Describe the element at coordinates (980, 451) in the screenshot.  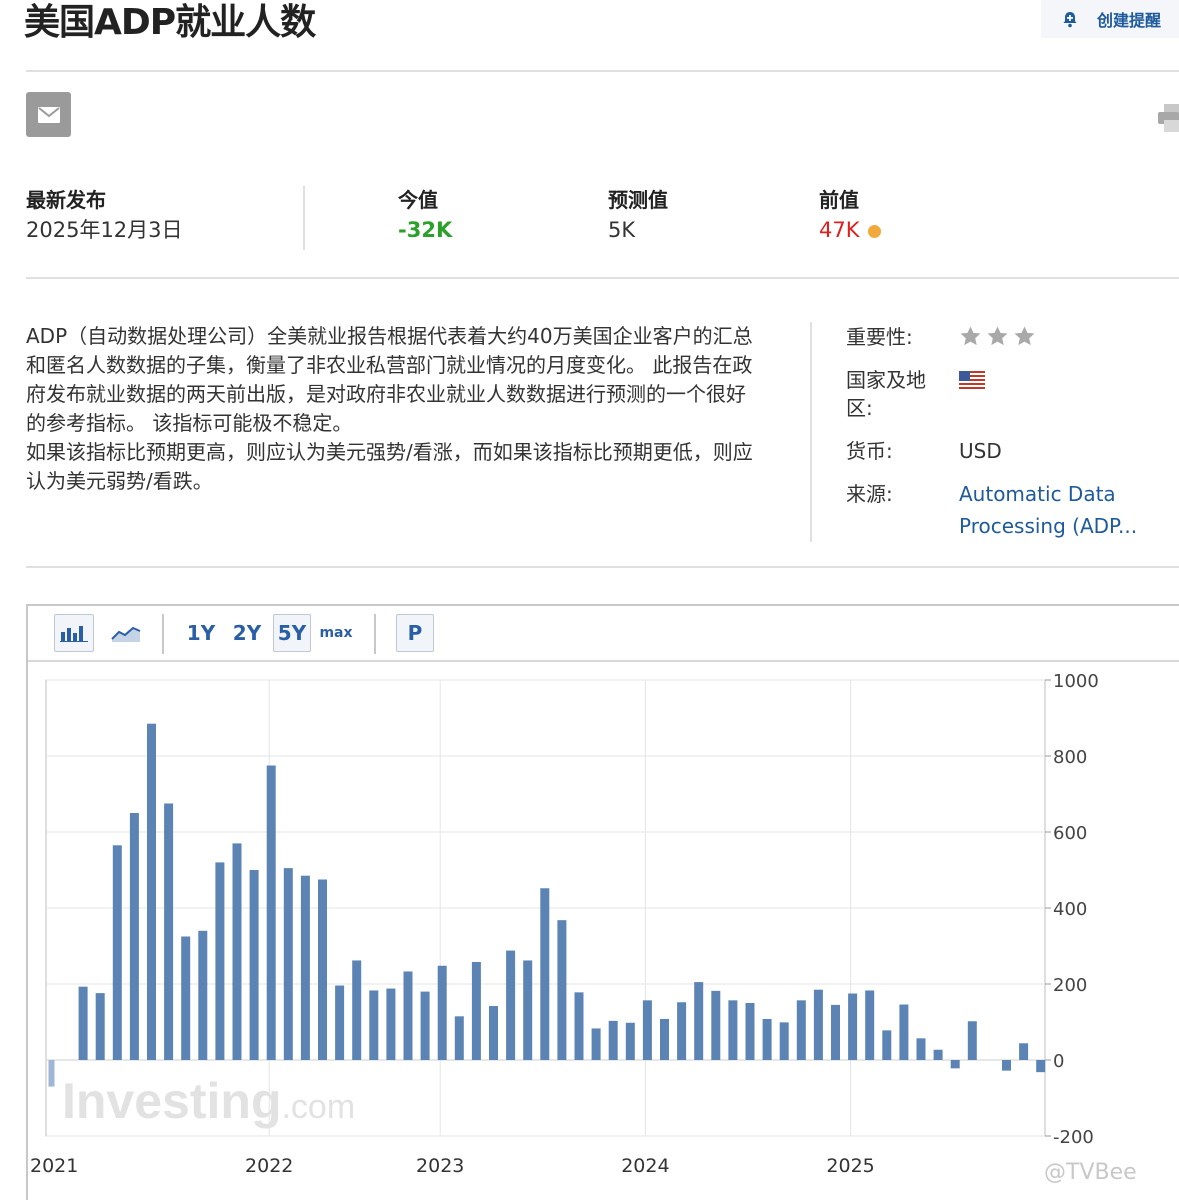
I see `currency-value: USD` at that location.